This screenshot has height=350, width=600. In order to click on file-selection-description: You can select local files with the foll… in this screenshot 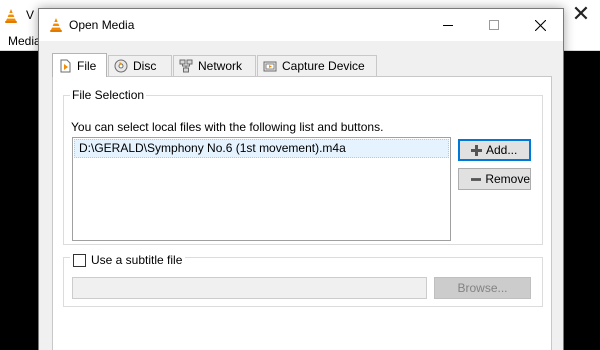, I will do `click(227, 127)`.